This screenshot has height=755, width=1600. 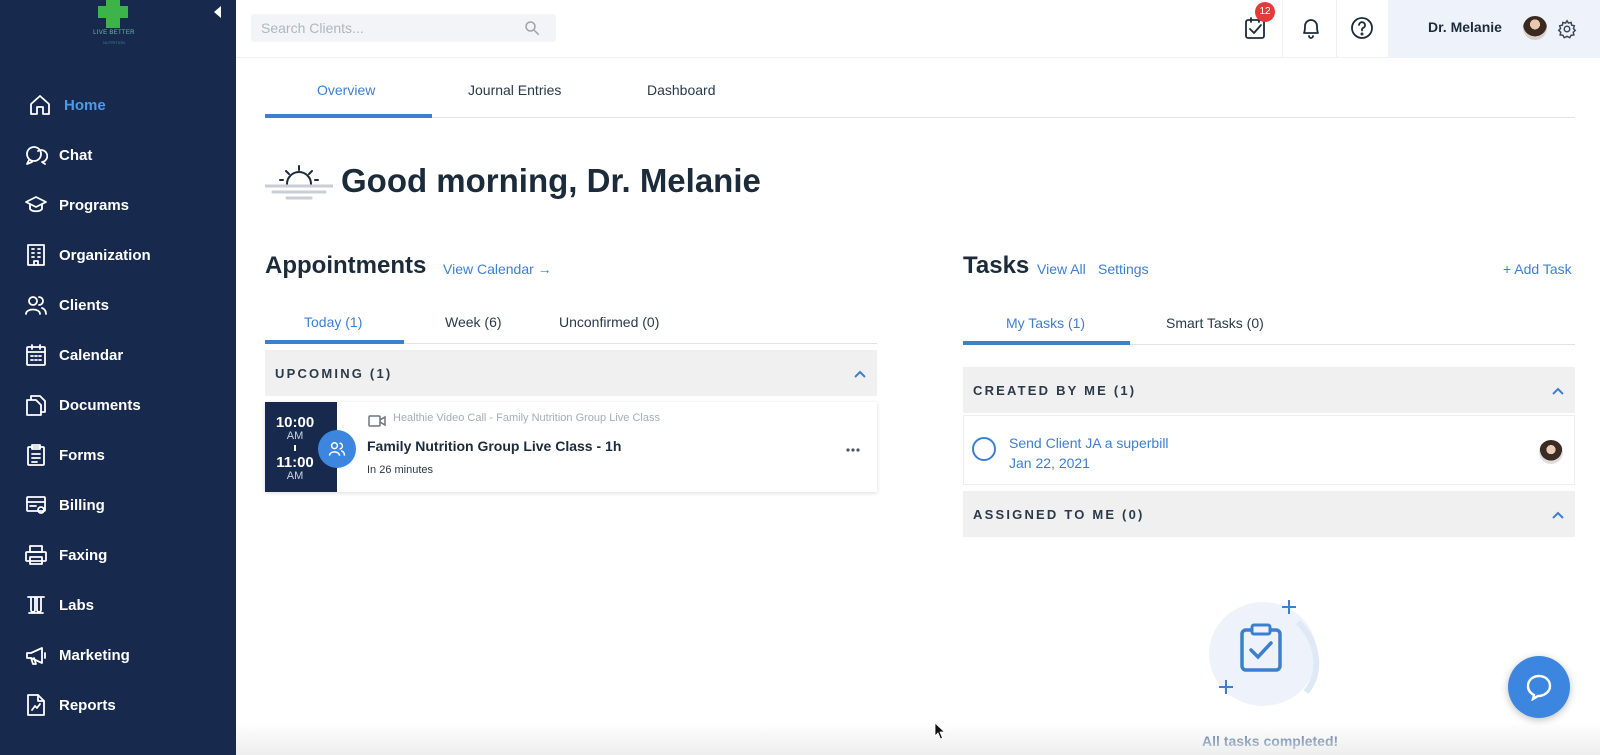 What do you see at coordinates (1311, 28) in the screenshot?
I see `bell-icon` at bounding box center [1311, 28].